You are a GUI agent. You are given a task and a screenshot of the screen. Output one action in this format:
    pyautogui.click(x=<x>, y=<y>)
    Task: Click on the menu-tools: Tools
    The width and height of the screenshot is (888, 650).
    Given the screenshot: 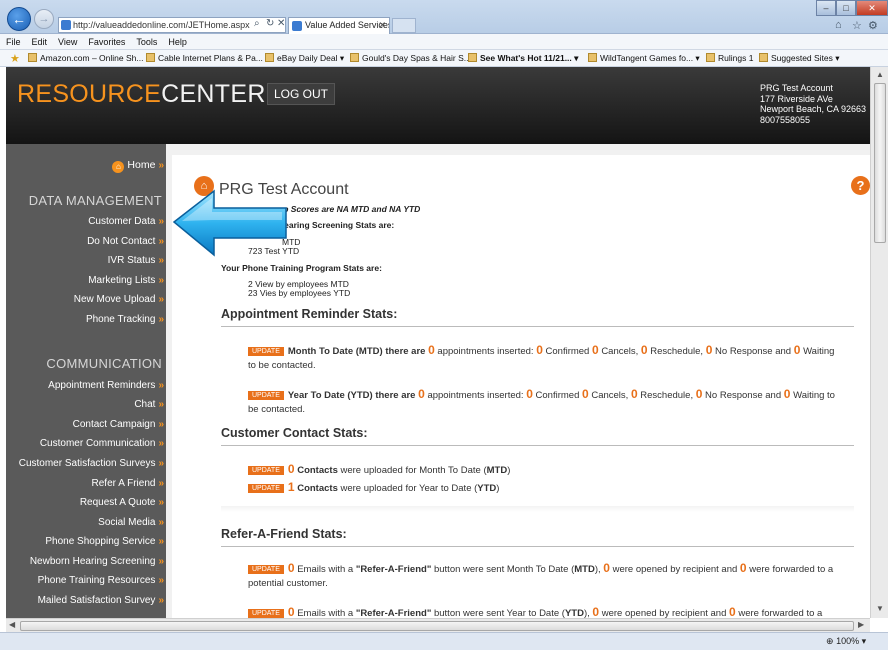 What is the action you would take?
    pyautogui.click(x=146, y=40)
    